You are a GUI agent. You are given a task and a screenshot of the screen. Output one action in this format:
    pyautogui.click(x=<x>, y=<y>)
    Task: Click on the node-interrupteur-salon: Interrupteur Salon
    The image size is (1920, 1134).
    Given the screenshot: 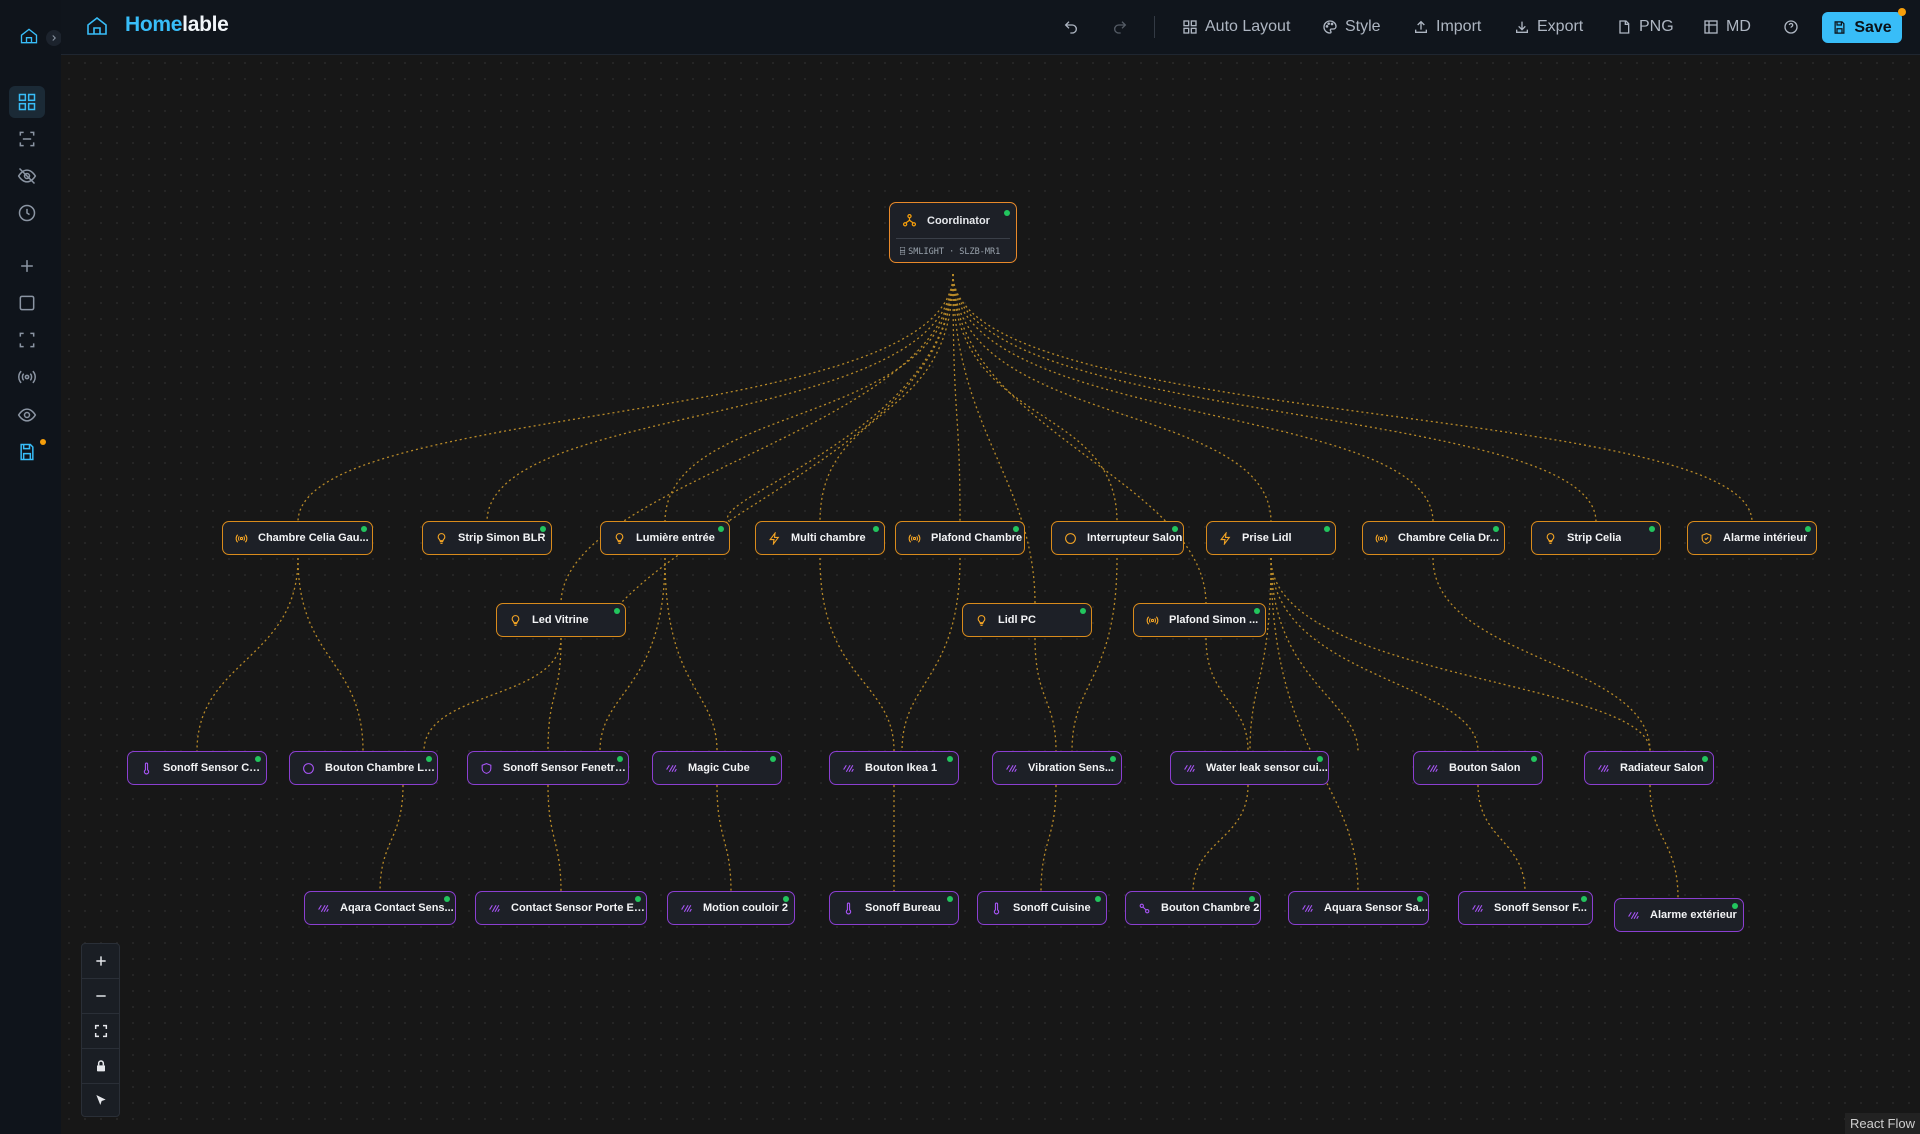 What is the action you would take?
    pyautogui.click(x=1117, y=538)
    